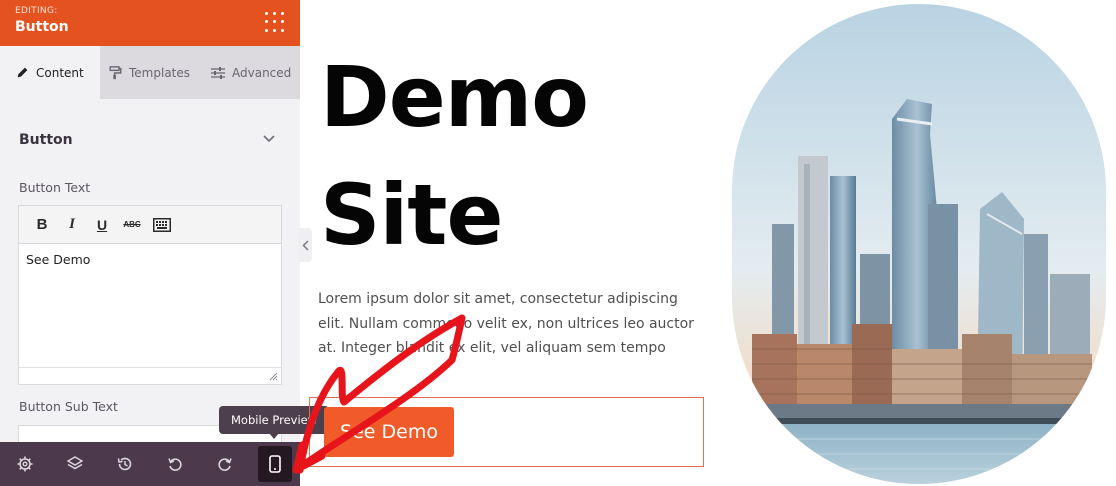 The width and height of the screenshot is (1116, 486). Describe the element at coordinates (269, 139) in the screenshot. I see `chevron-down-icon` at that location.